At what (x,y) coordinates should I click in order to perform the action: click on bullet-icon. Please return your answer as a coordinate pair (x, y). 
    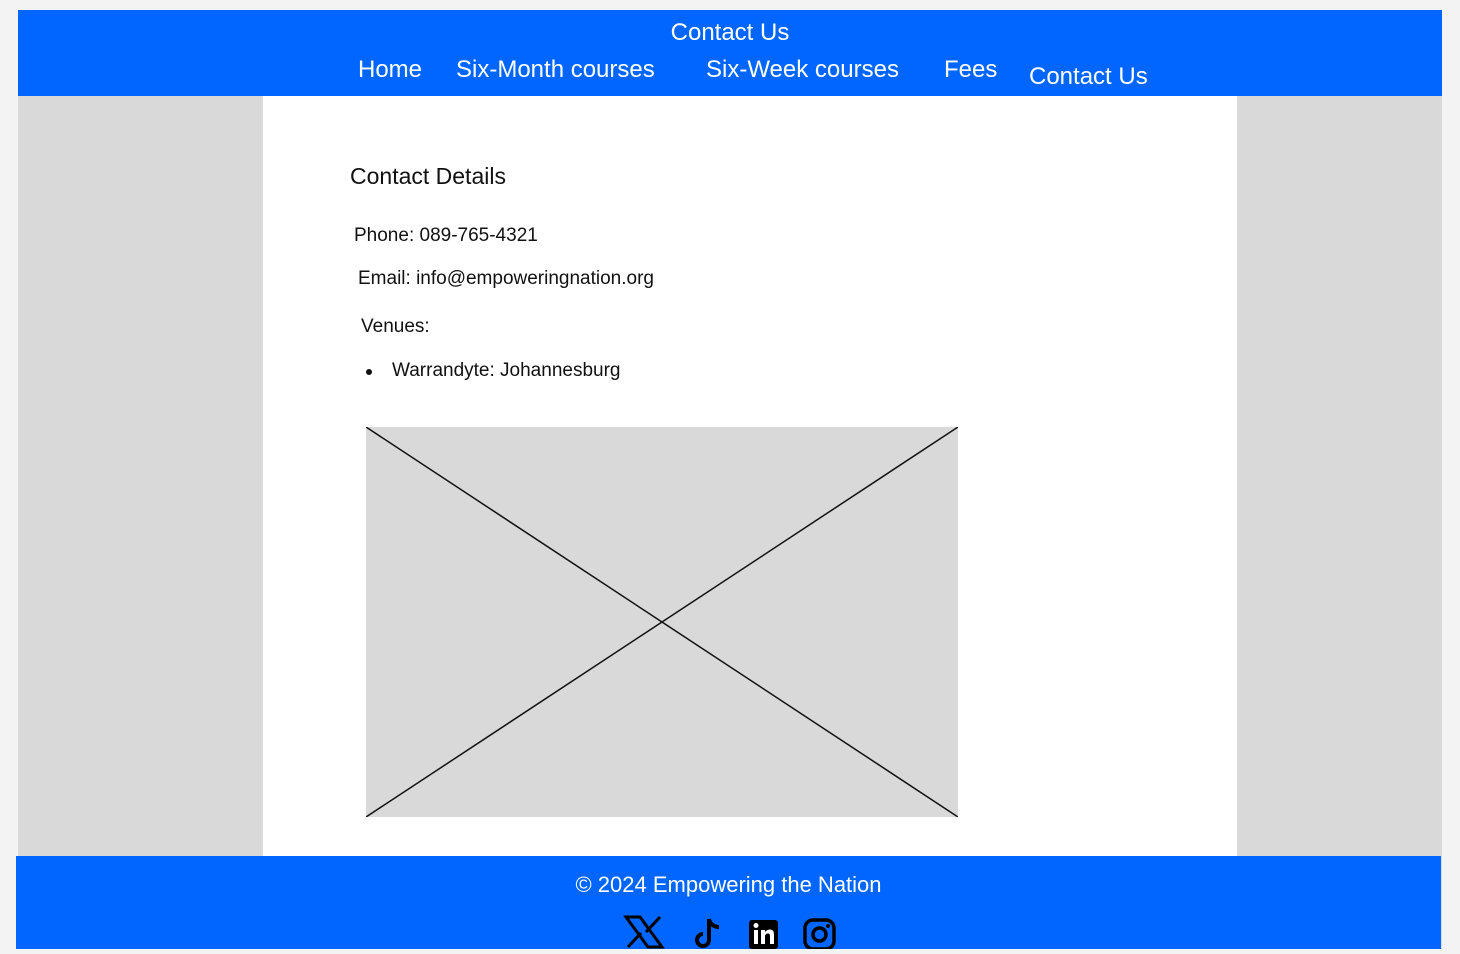
    Looking at the image, I should click on (369, 372).